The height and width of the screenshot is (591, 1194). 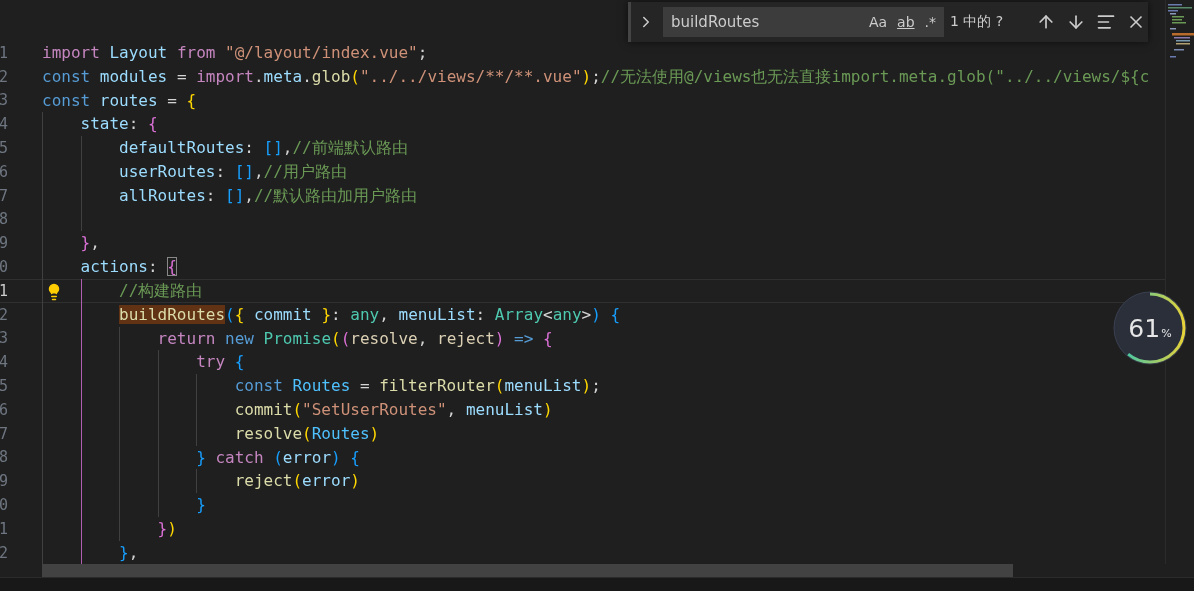 What do you see at coordinates (235, 53) in the screenshot?
I see `code-line: import Layout from "@/layout/index.vue";` at bounding box center [235, 53].